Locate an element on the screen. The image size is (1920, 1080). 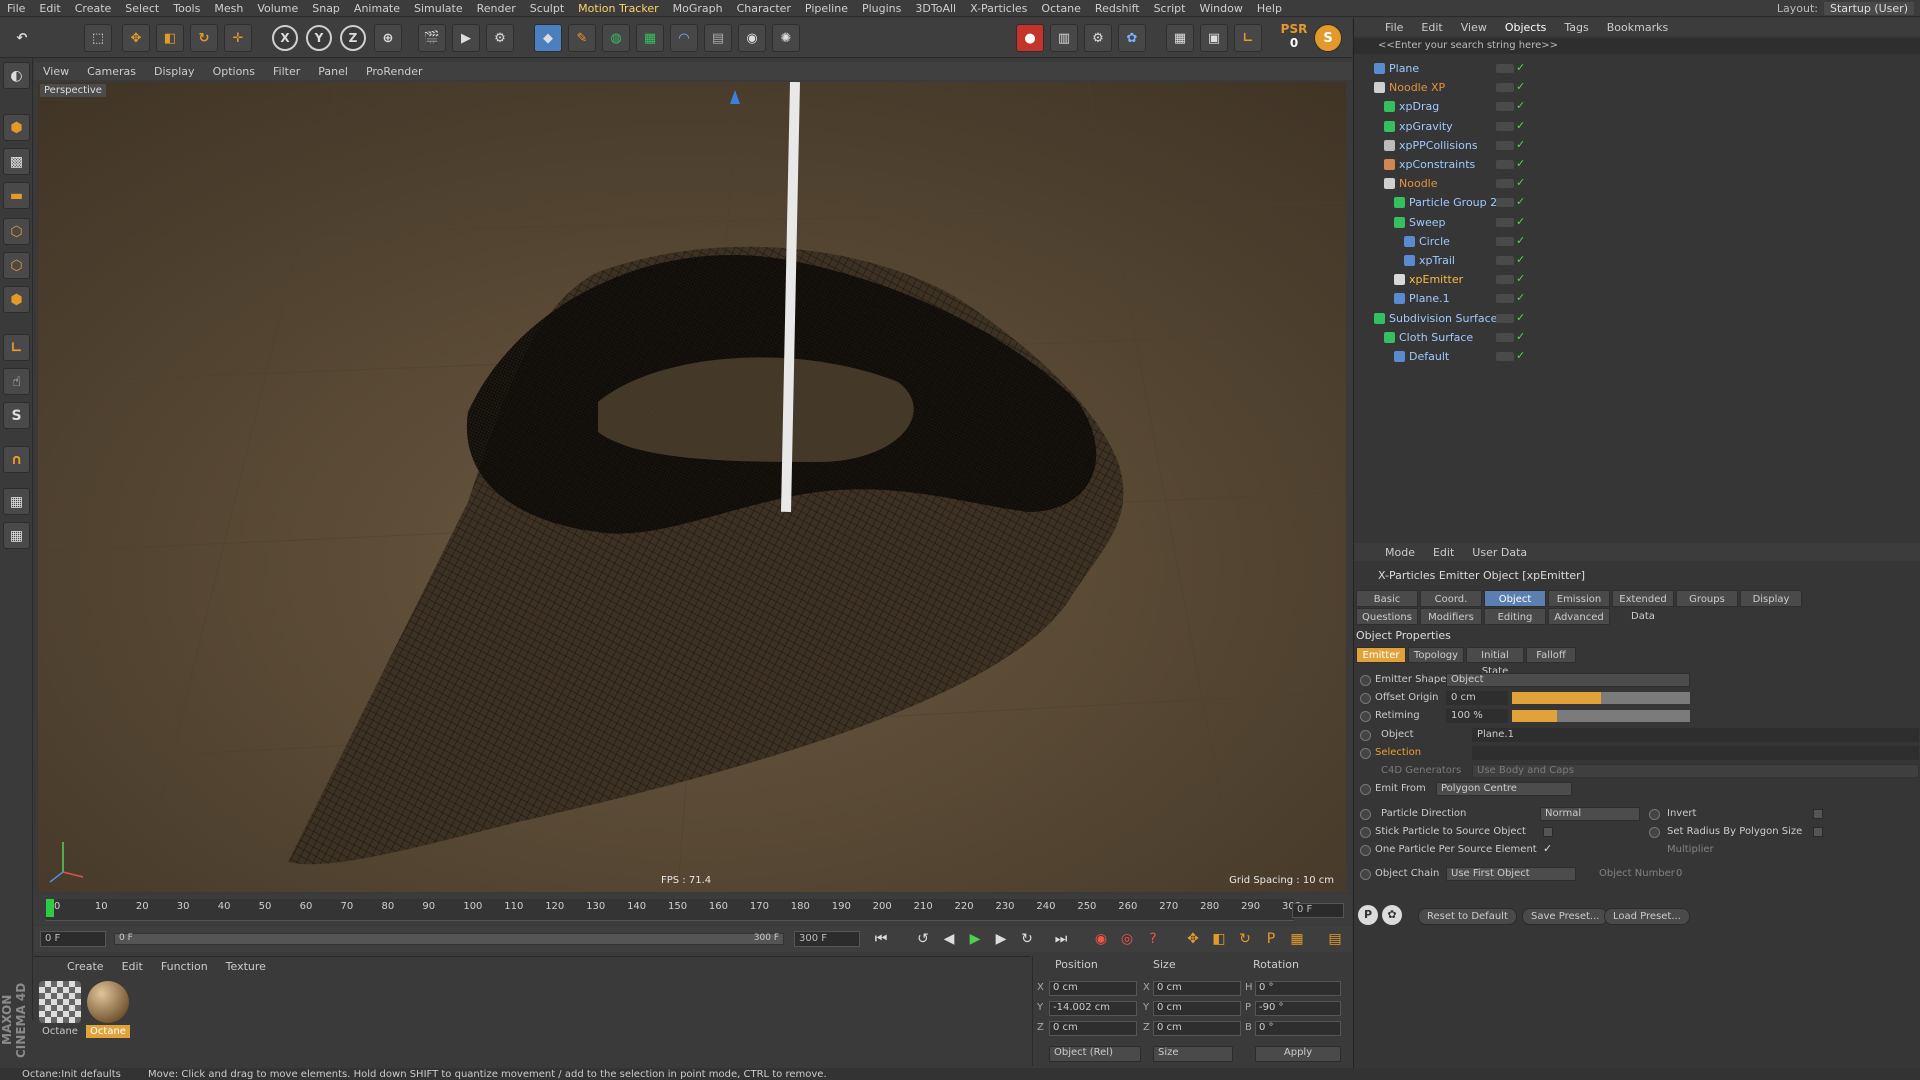
pos-x-field: 0 cm is located at coordinates (1093, 988).